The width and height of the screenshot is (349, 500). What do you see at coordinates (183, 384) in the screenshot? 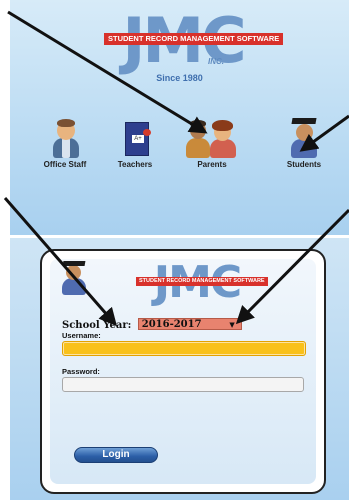
I see `password-field` at bounding box center [183, 384].